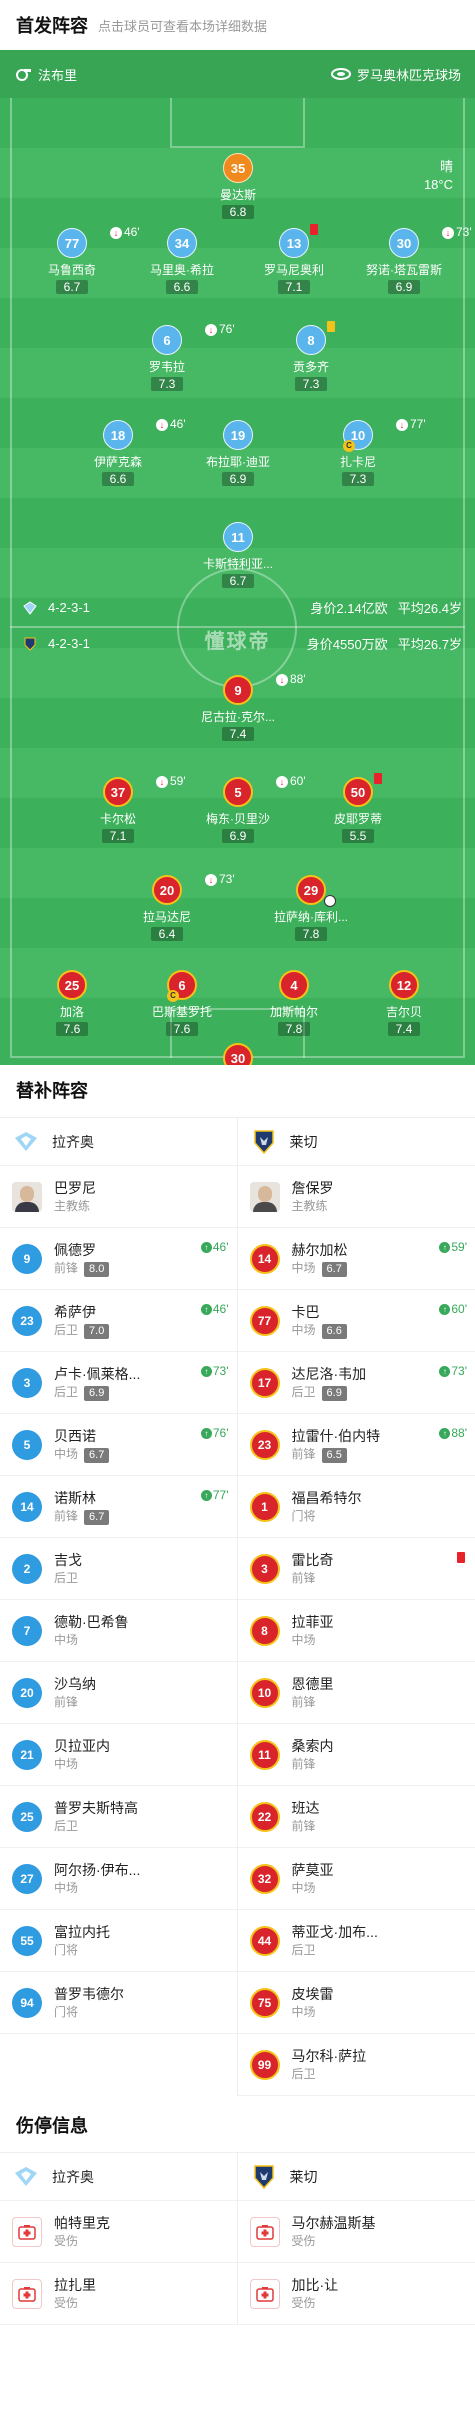 The image size is (475, 2423). Describe the element at coordinates (27, 1754) in the screenshot. I see `player-number: 21` at that location.